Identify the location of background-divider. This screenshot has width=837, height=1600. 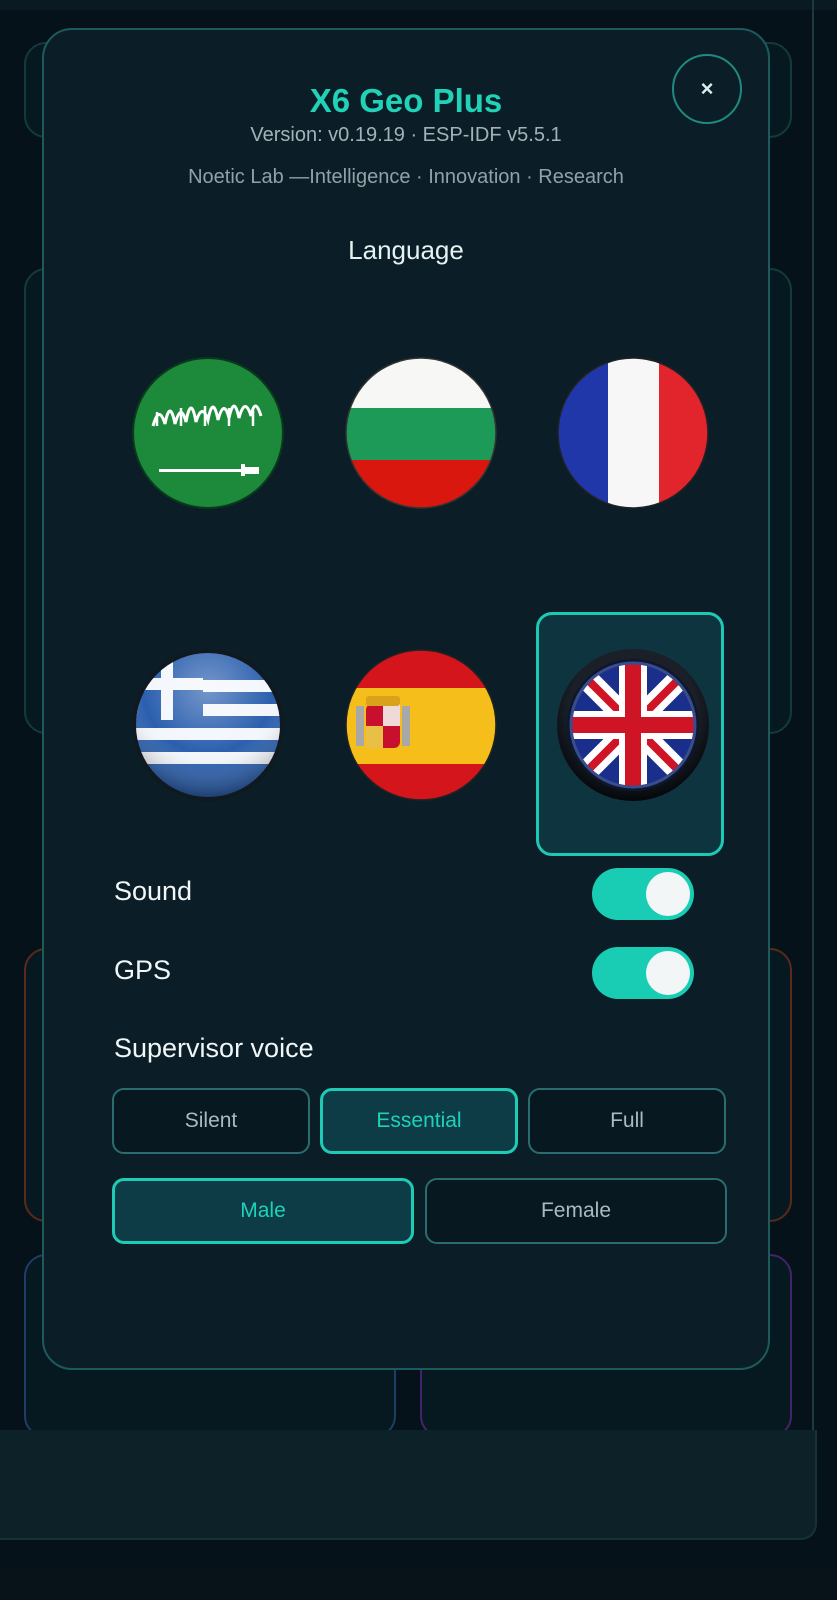
(813, 715).